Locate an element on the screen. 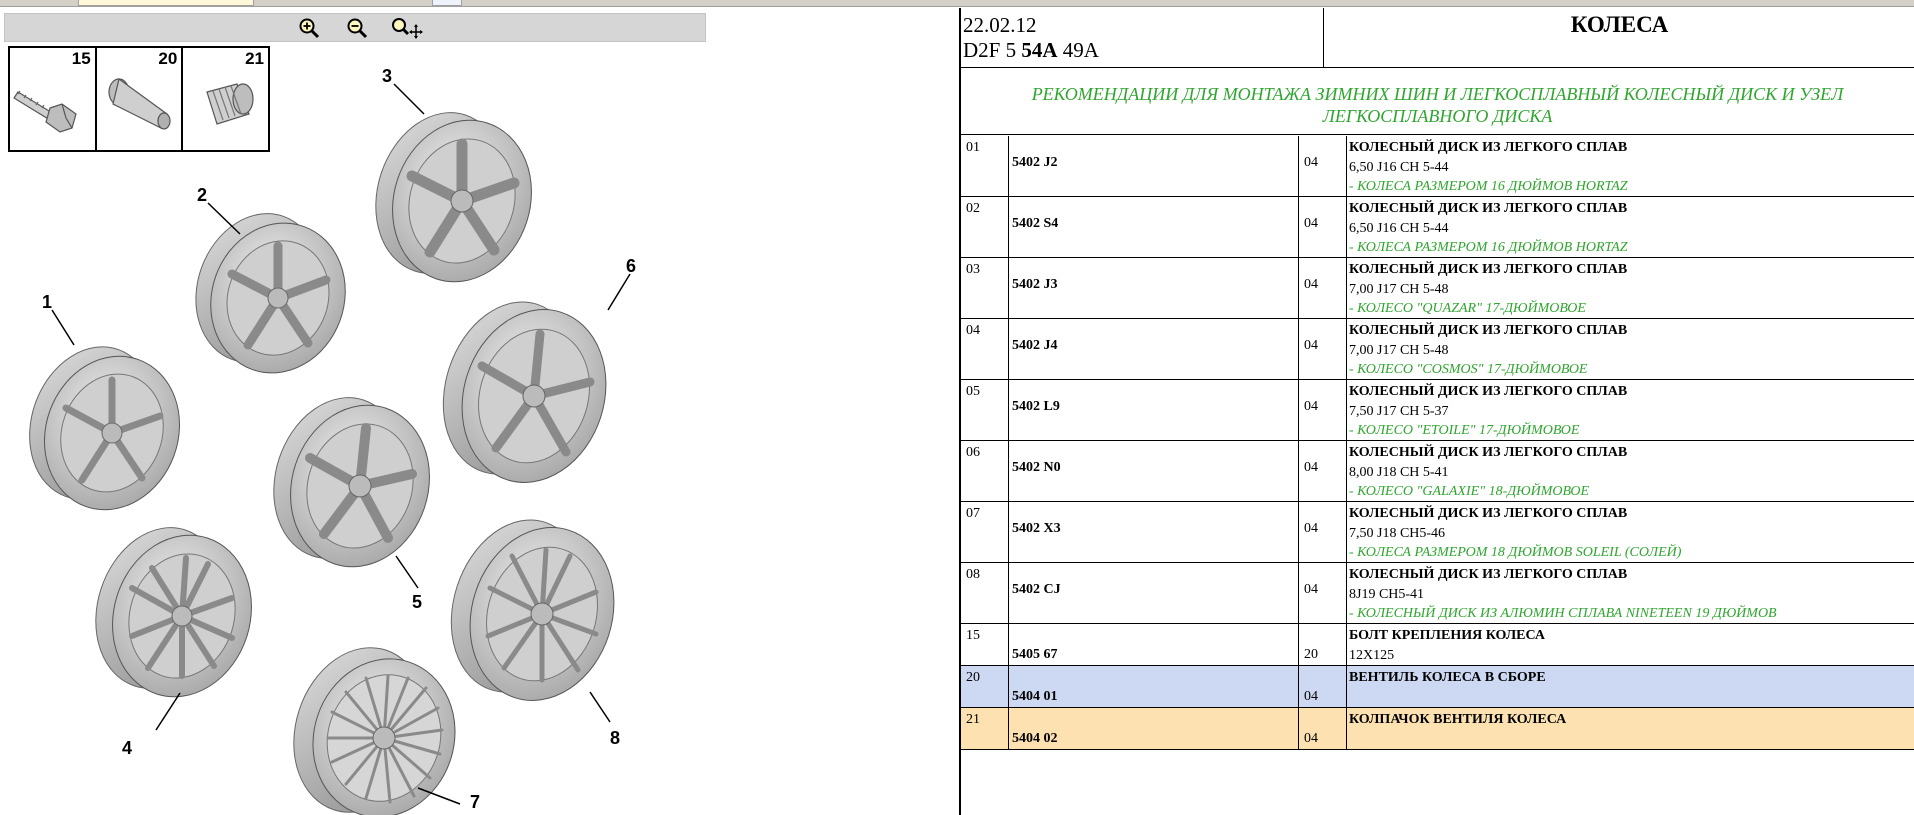 The image size is (1914, 815). table-row: 20 5404 01 04 ВЕНТИЛЬ КОЛЕСА В СБОРЕ is located at coordinates (1437, 687).